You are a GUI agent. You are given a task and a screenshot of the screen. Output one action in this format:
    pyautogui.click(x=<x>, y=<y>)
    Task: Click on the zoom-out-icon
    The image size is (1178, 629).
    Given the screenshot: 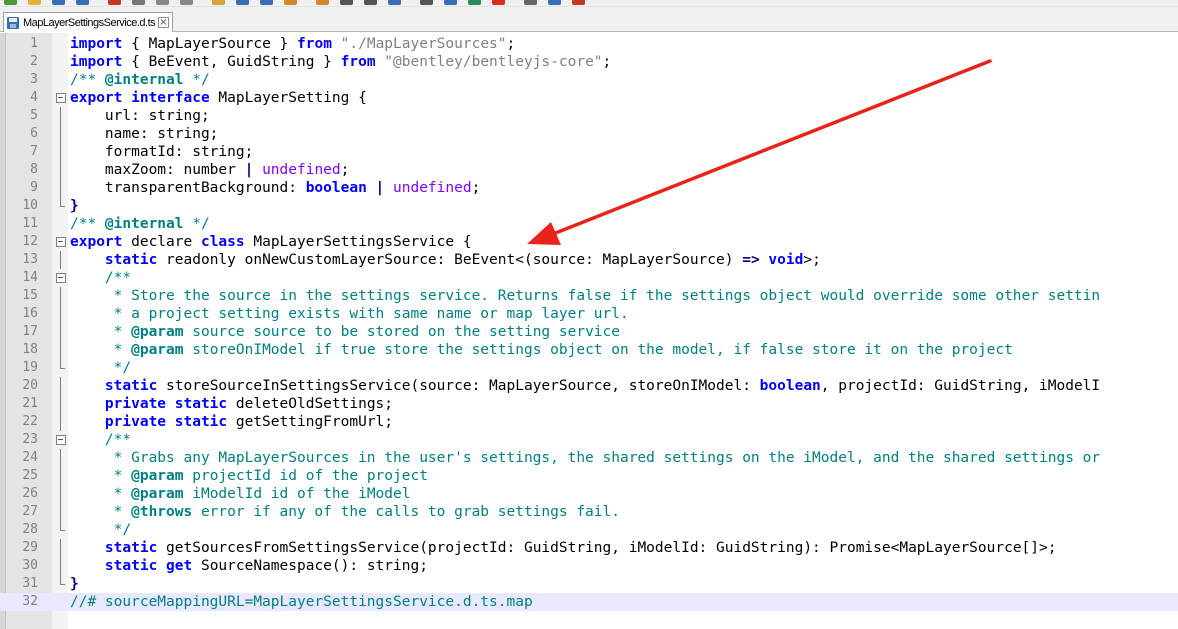 What is the action you would take?
    pyautogui.click(x=370, y=2)
    